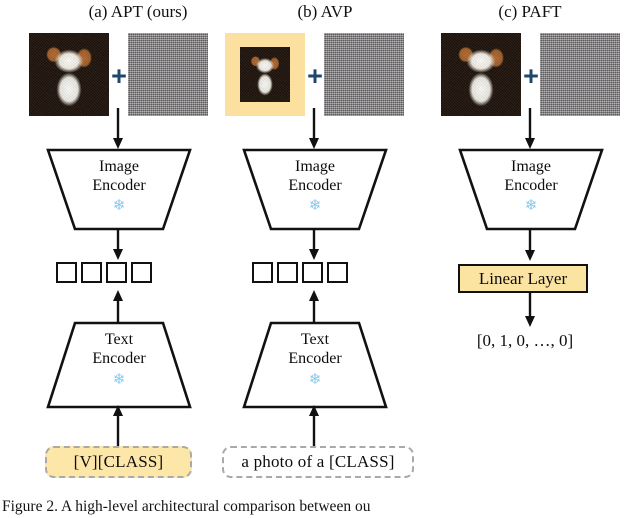 The image size is (640, 518). Describe the element at coordinates (525, 340) in the screenshot. I see `output-vector-paft: [0, 1, 0, …, 0]` at that location.